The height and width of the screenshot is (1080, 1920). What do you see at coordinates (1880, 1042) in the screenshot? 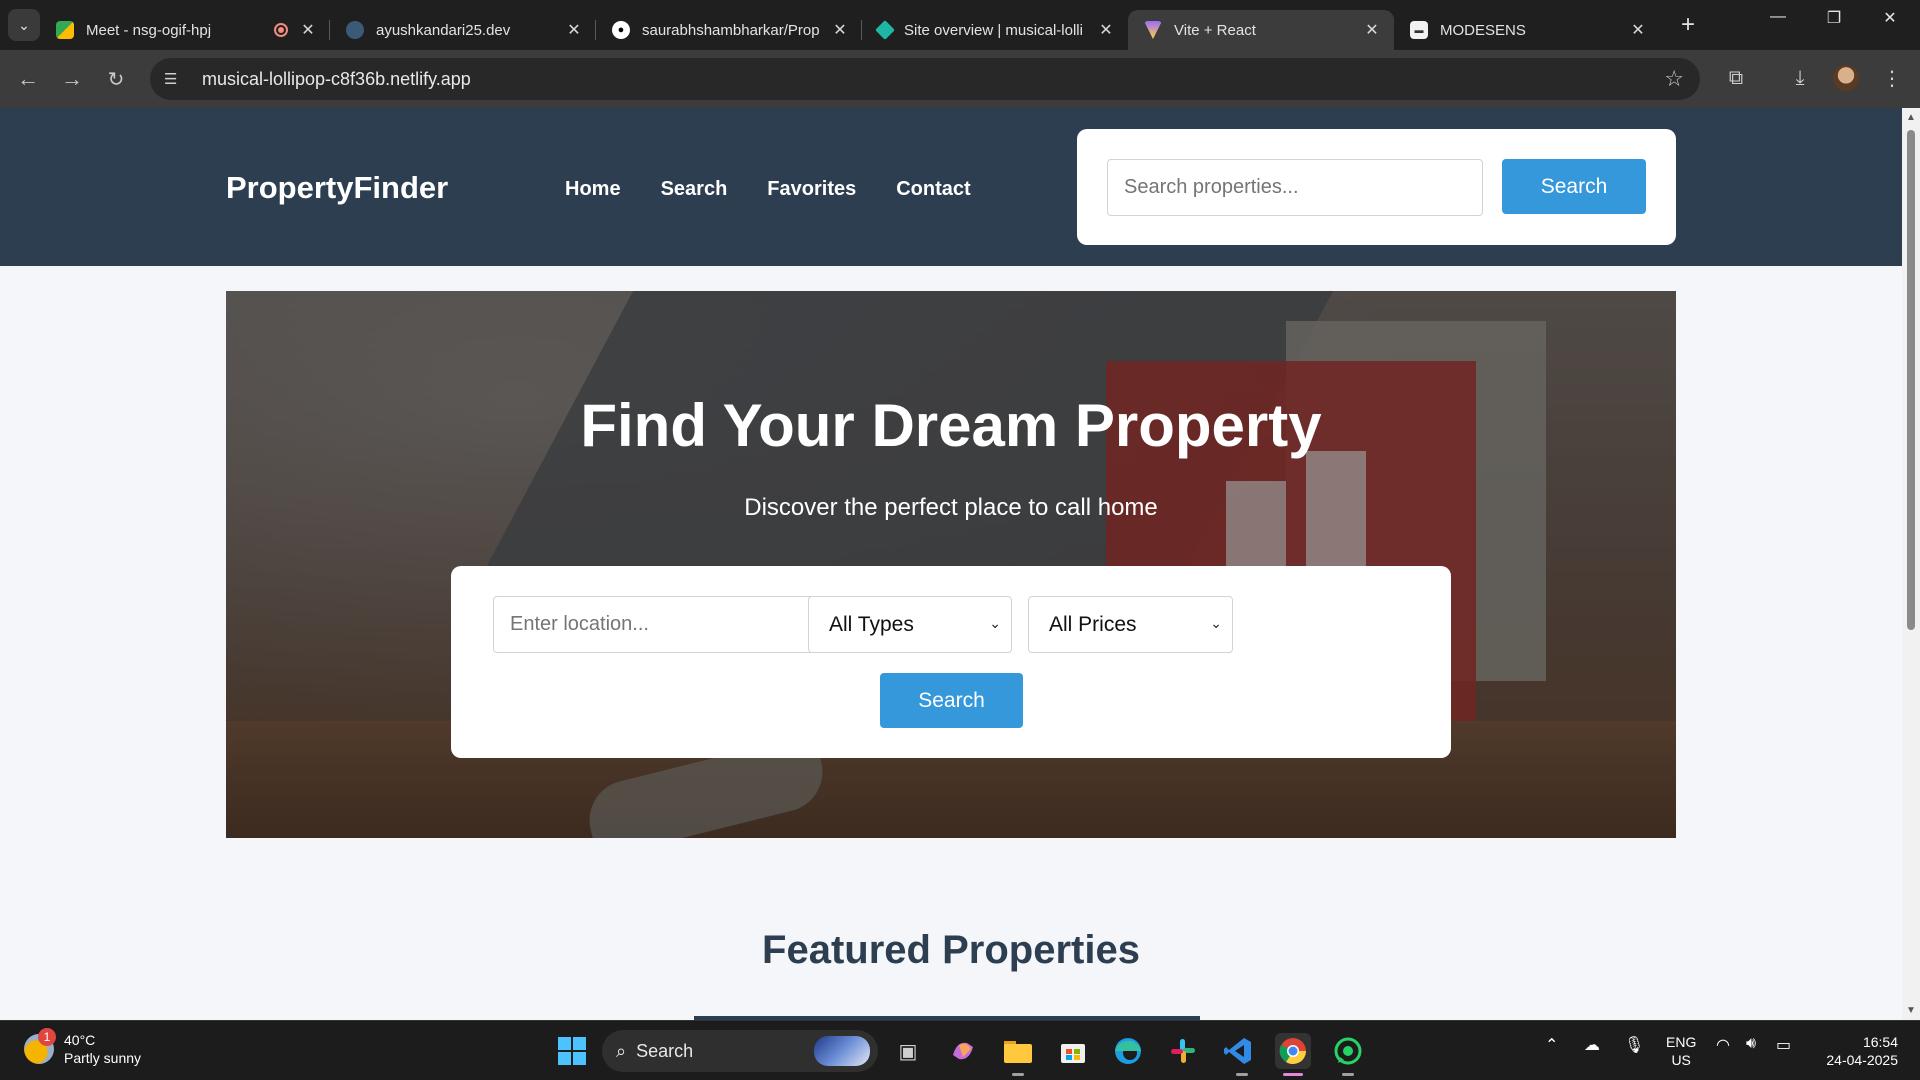
I see `clock-time: 16:54` at bounding box center [1880, 1042].